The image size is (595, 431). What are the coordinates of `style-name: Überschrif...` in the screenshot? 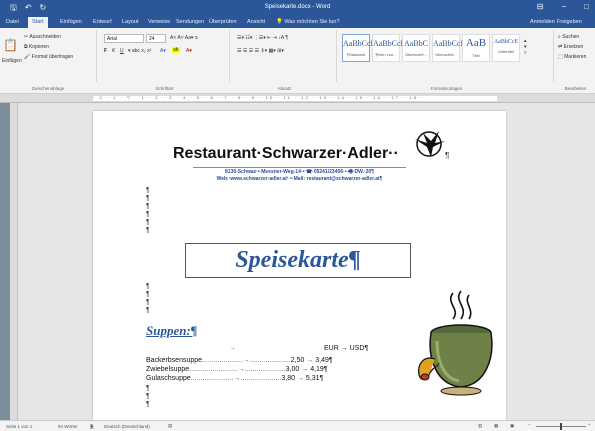 It's located at (416, 54).